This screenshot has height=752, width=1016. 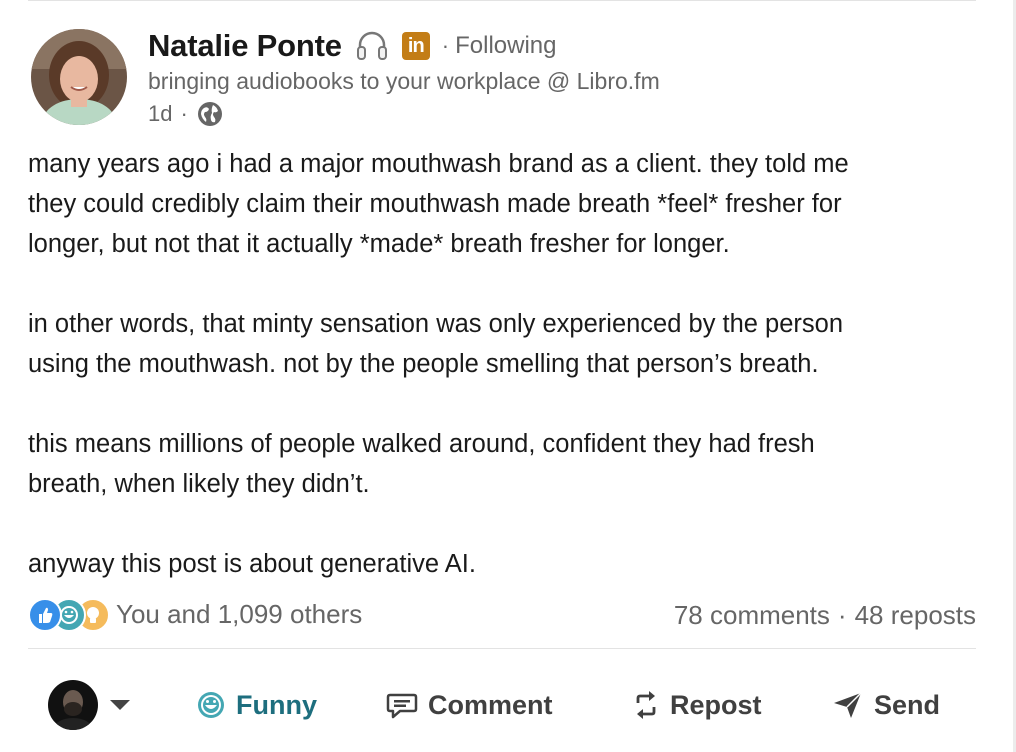 I want to click on actions-divider, so click(x=502, y=648).